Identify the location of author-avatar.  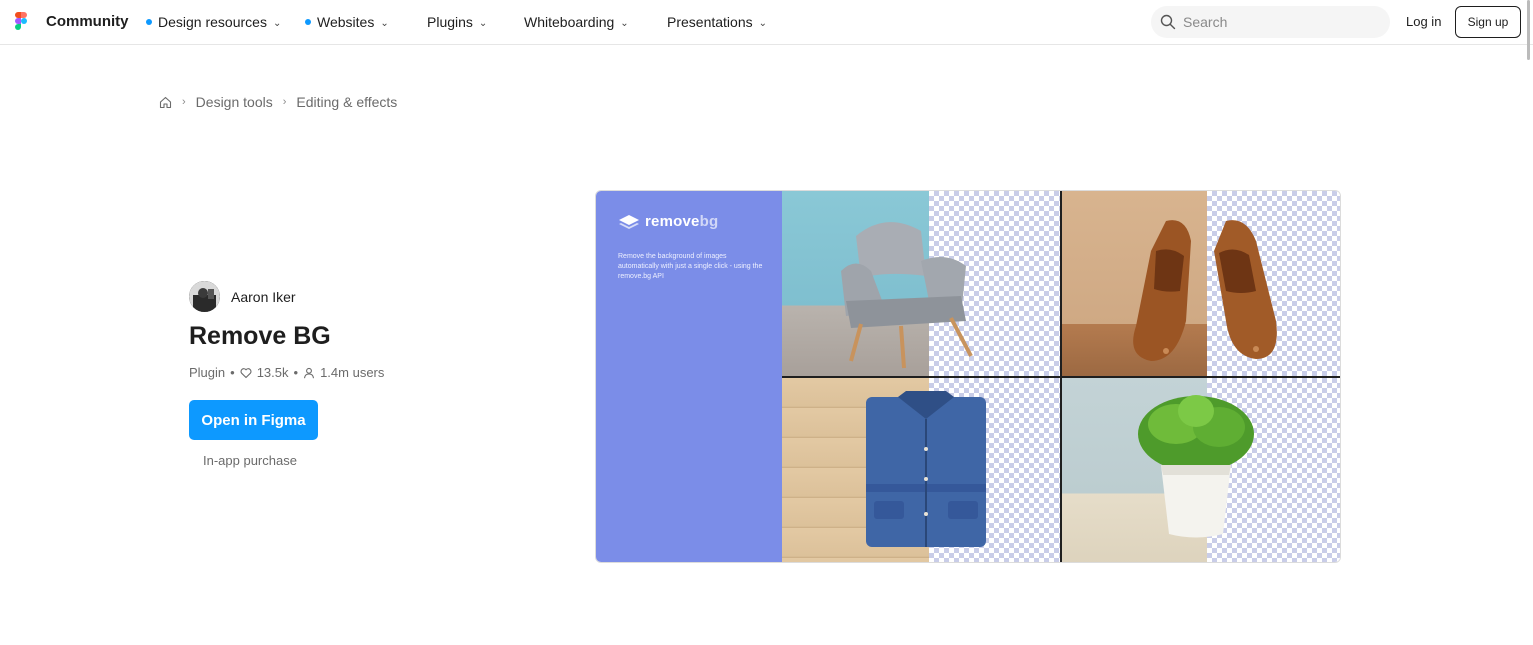
(204, 296).